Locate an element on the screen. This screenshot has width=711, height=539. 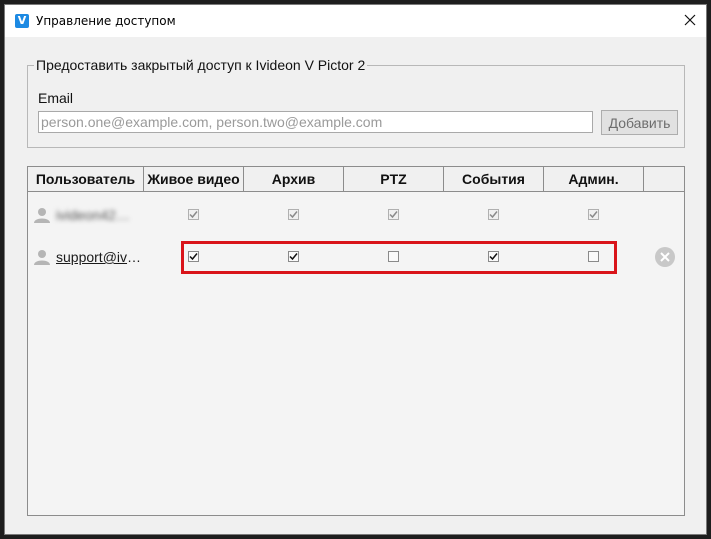
close-icon is located at coordinates (690, 20).